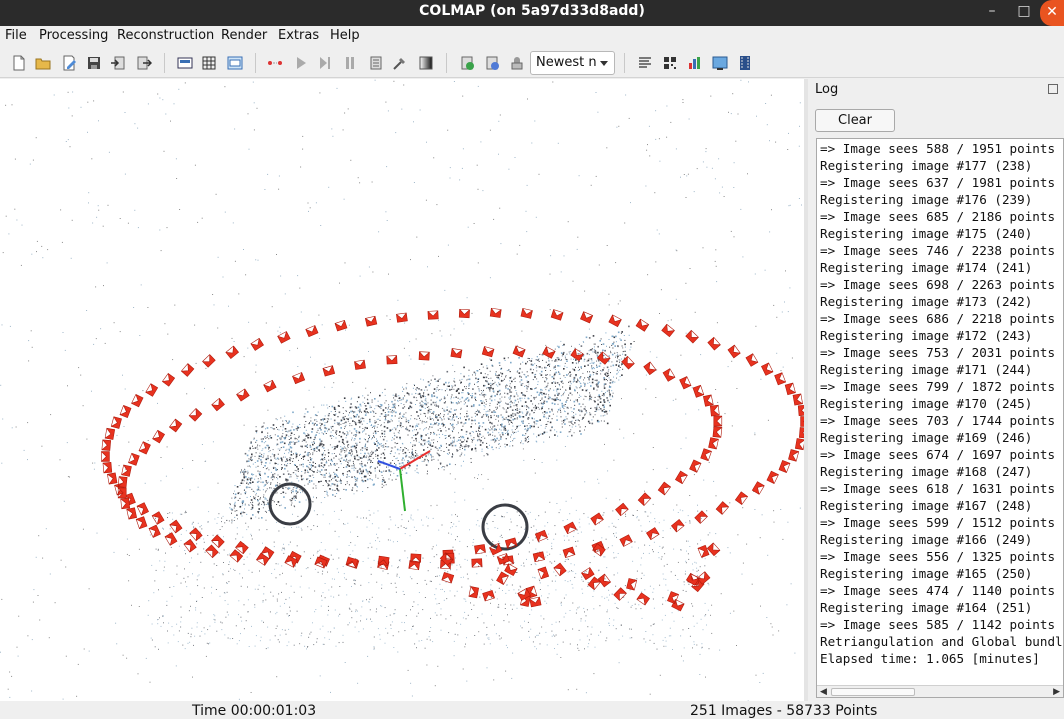 Image resolution: width=1064 pixels, height=719 pixels. I want to click on match-matrix-icon, so click(670, 63).